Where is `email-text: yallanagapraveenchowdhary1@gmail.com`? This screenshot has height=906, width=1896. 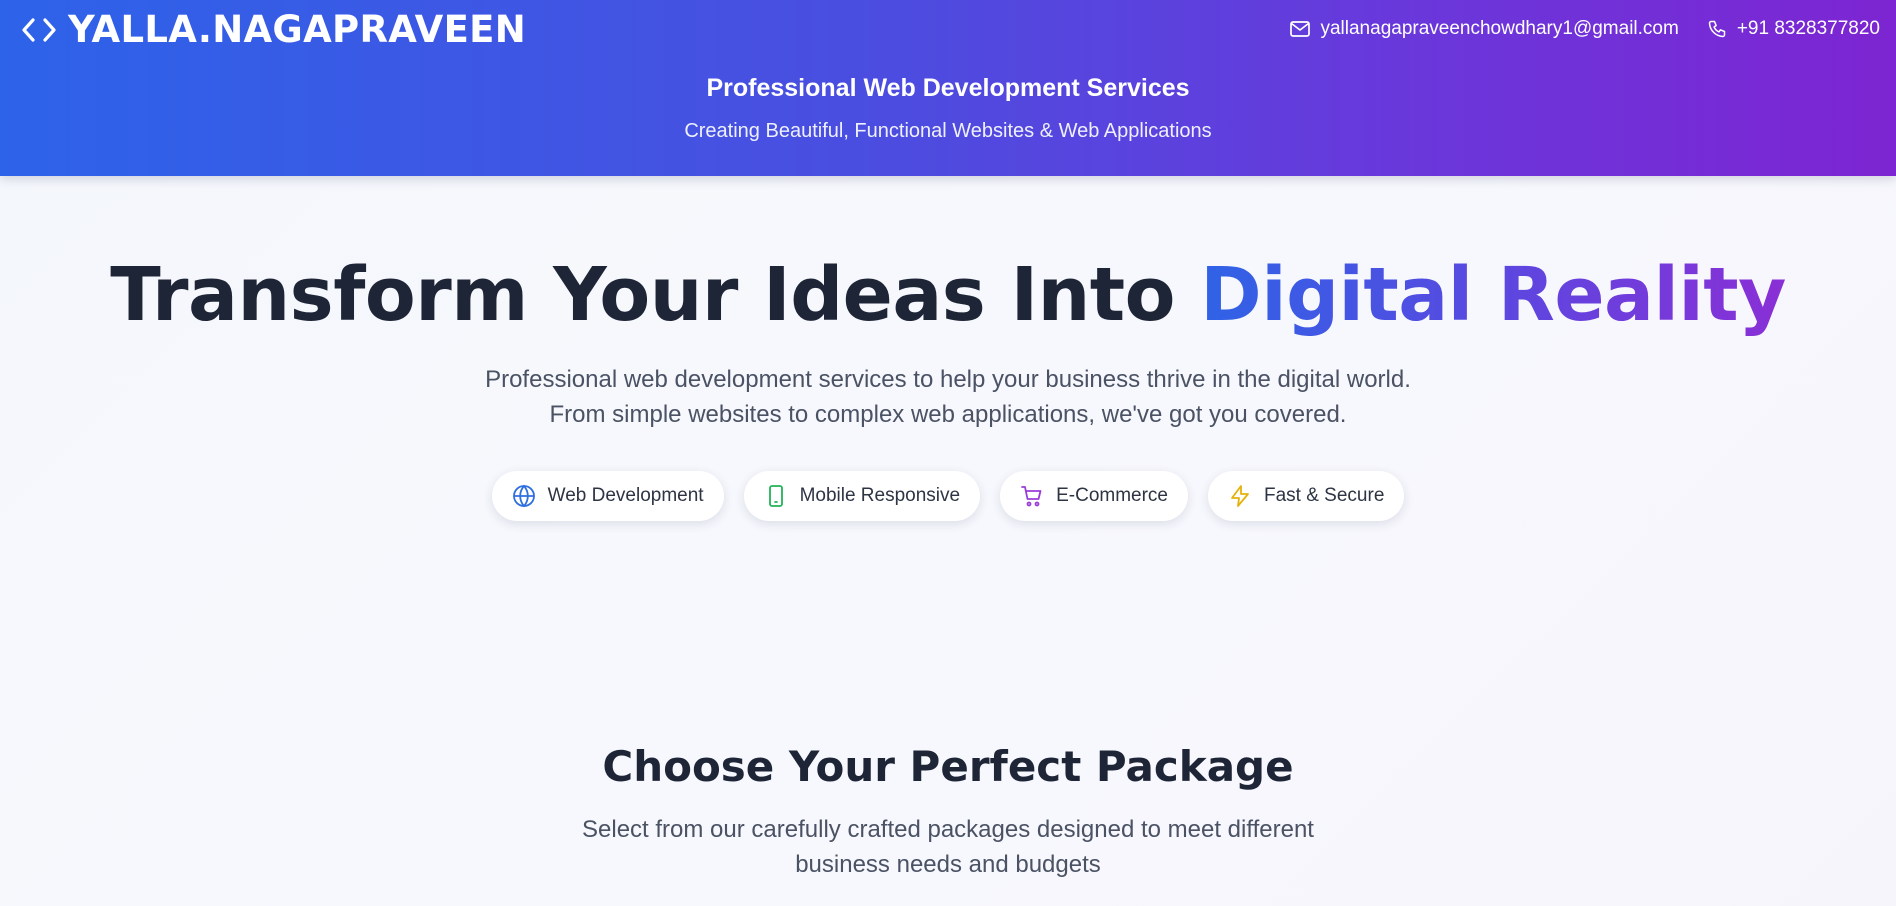
email-text: yallanagapraveenchowdhary1@gmail.com is located at coordinates (1499, 28).